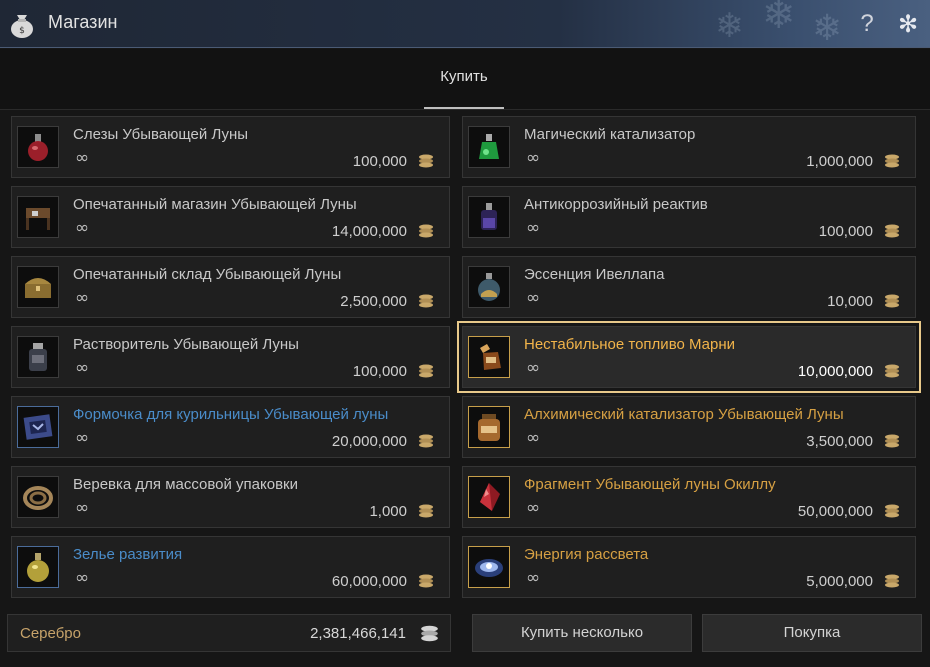 The width and height of the screenshot is (930, 667). I want to click on item-price: 1,000,000, so click(839, 161).